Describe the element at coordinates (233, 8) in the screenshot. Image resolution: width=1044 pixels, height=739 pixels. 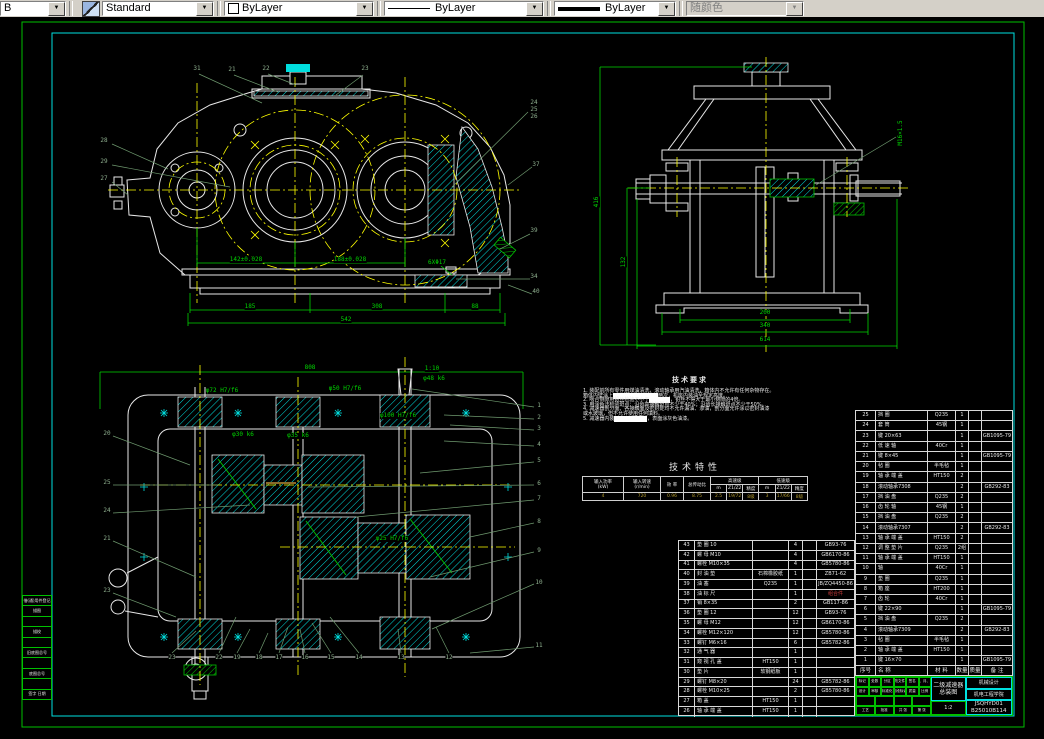
I see `color-swatch-icon` at that location.